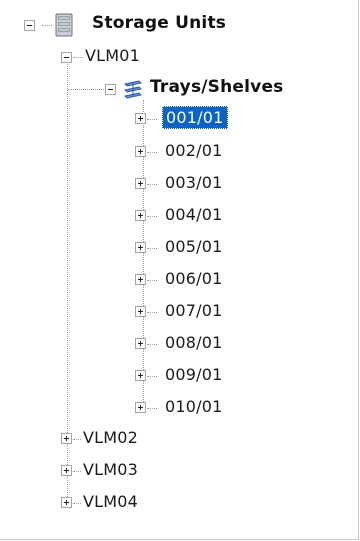 The width and height of the screenshot is (360, 541). I want to click on tree-node-label: 002/01, so click(194, 150).